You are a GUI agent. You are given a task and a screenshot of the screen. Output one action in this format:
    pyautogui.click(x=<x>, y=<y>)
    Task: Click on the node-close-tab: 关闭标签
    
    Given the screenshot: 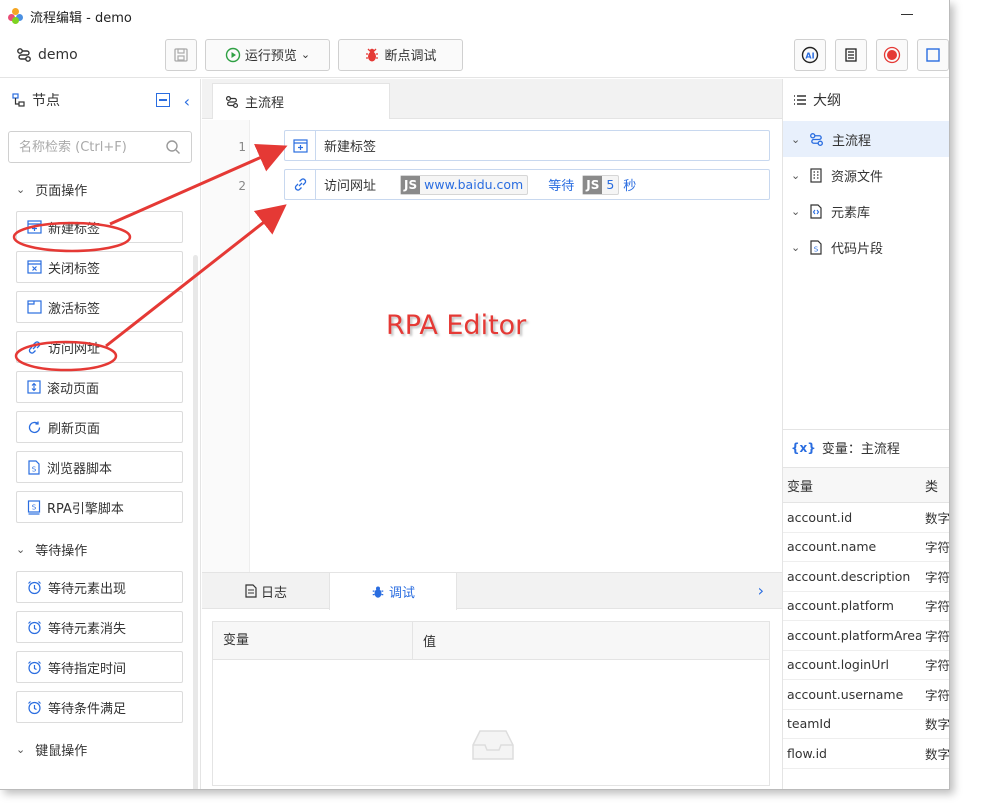 What is the action you would take?
    pyautogui.click(x=99, y=267)
    